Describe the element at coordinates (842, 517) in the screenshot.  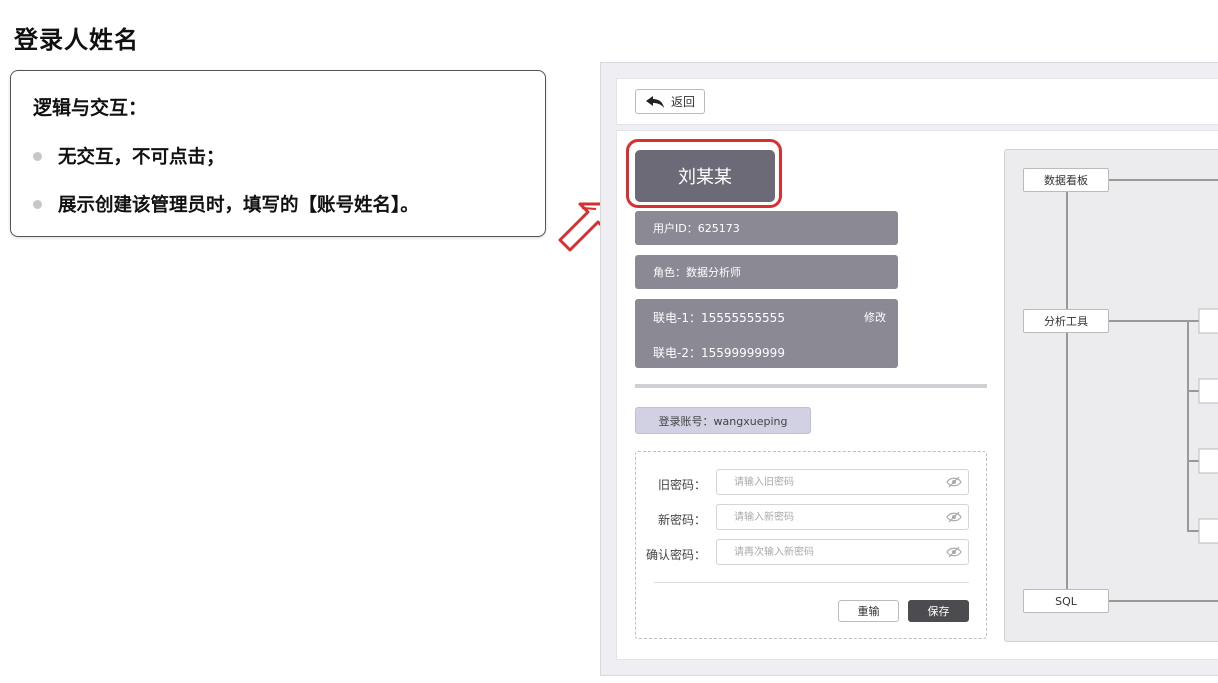
I see `new-password-input` at that location.